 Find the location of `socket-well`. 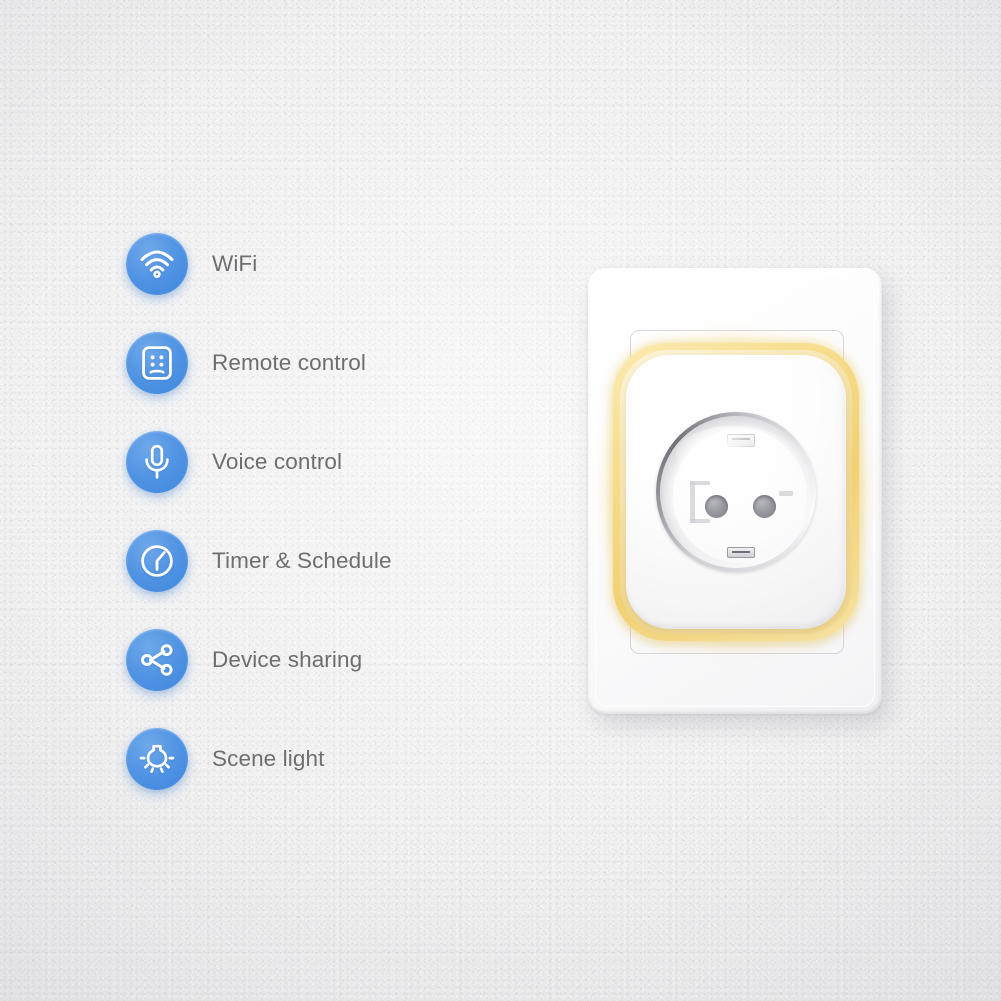

socket-well is located at coordinates (736, 492).